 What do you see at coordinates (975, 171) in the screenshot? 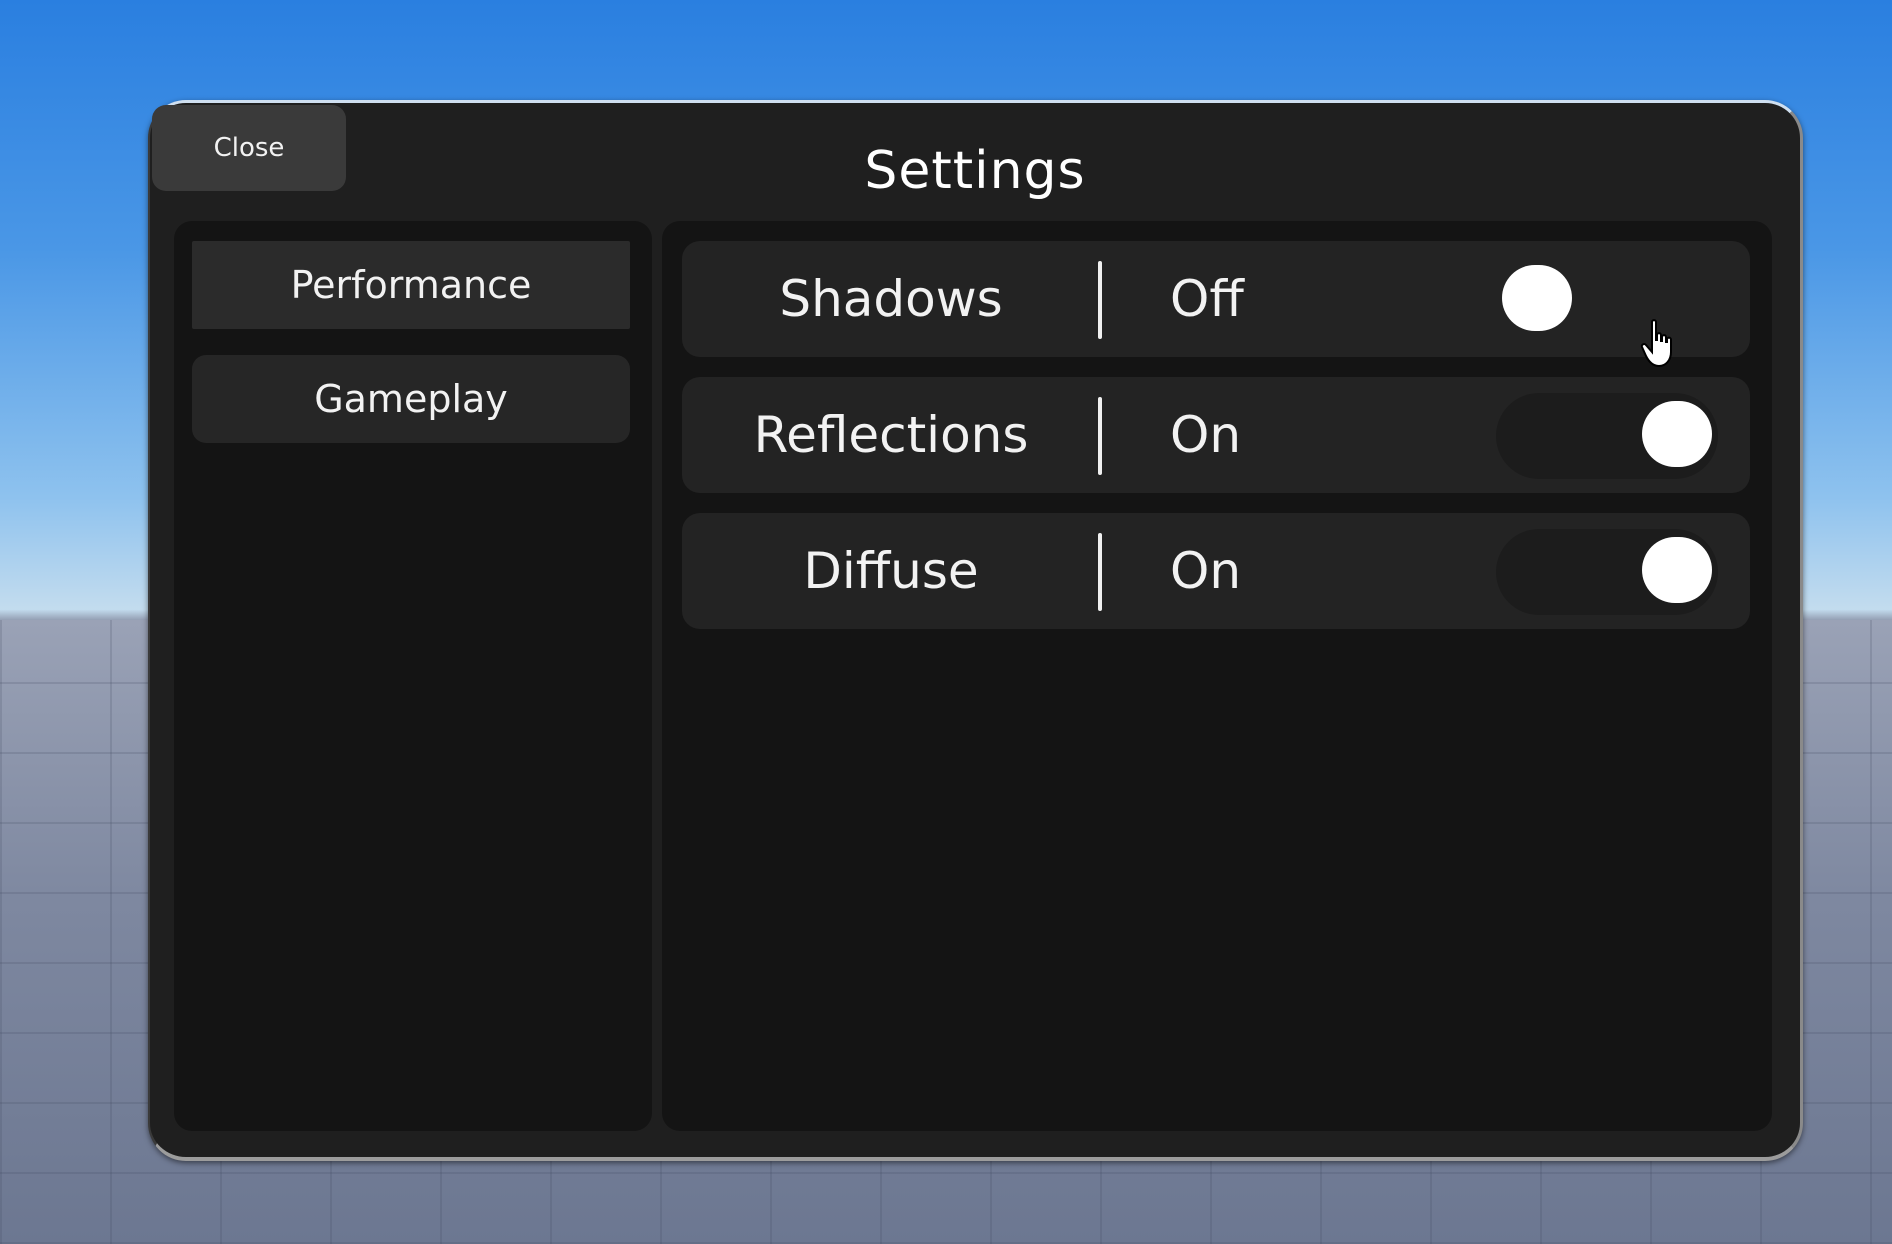
I see `settings-title: Settings` at bounding box center [975, 171].